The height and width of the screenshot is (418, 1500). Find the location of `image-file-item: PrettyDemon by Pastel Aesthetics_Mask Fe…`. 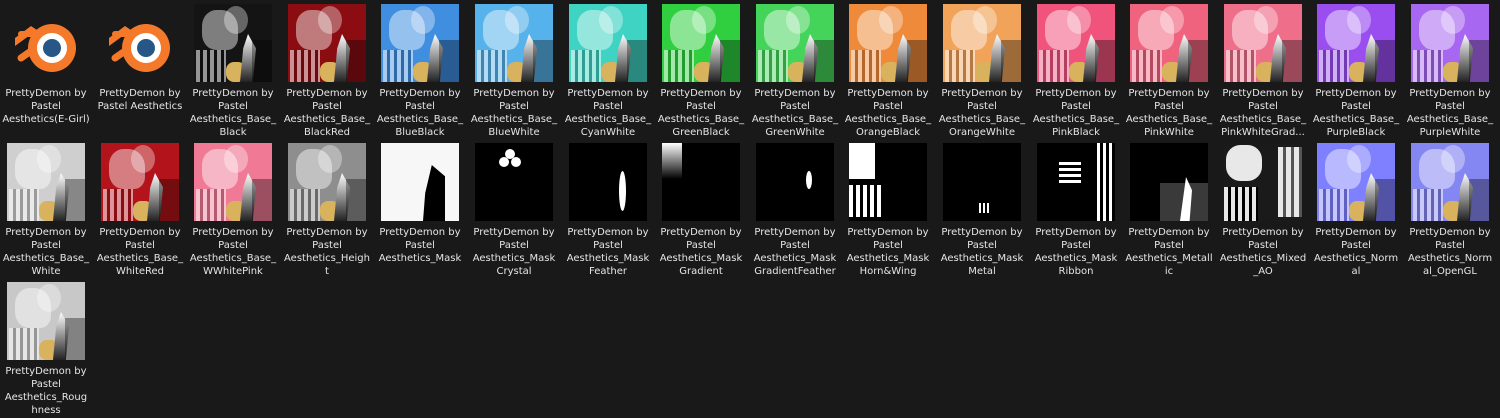

image-file-item: PrettyDemon by Pastel Aesthetics_Mask Fe… is located at coordinates (608, 208).